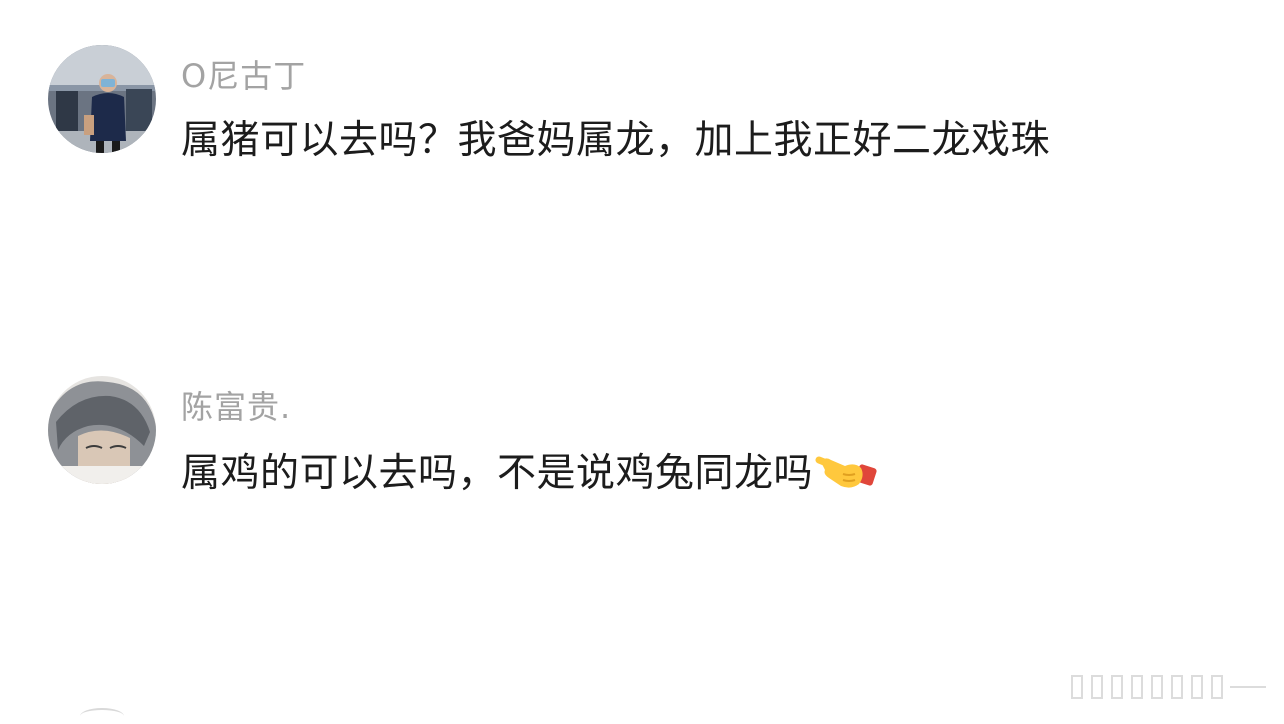 The image size is (1284, 724). What do you see at coordinates (236, 405) in the screenshot?
I see `username: 陈富贵.` at bounding box center [236, 405].